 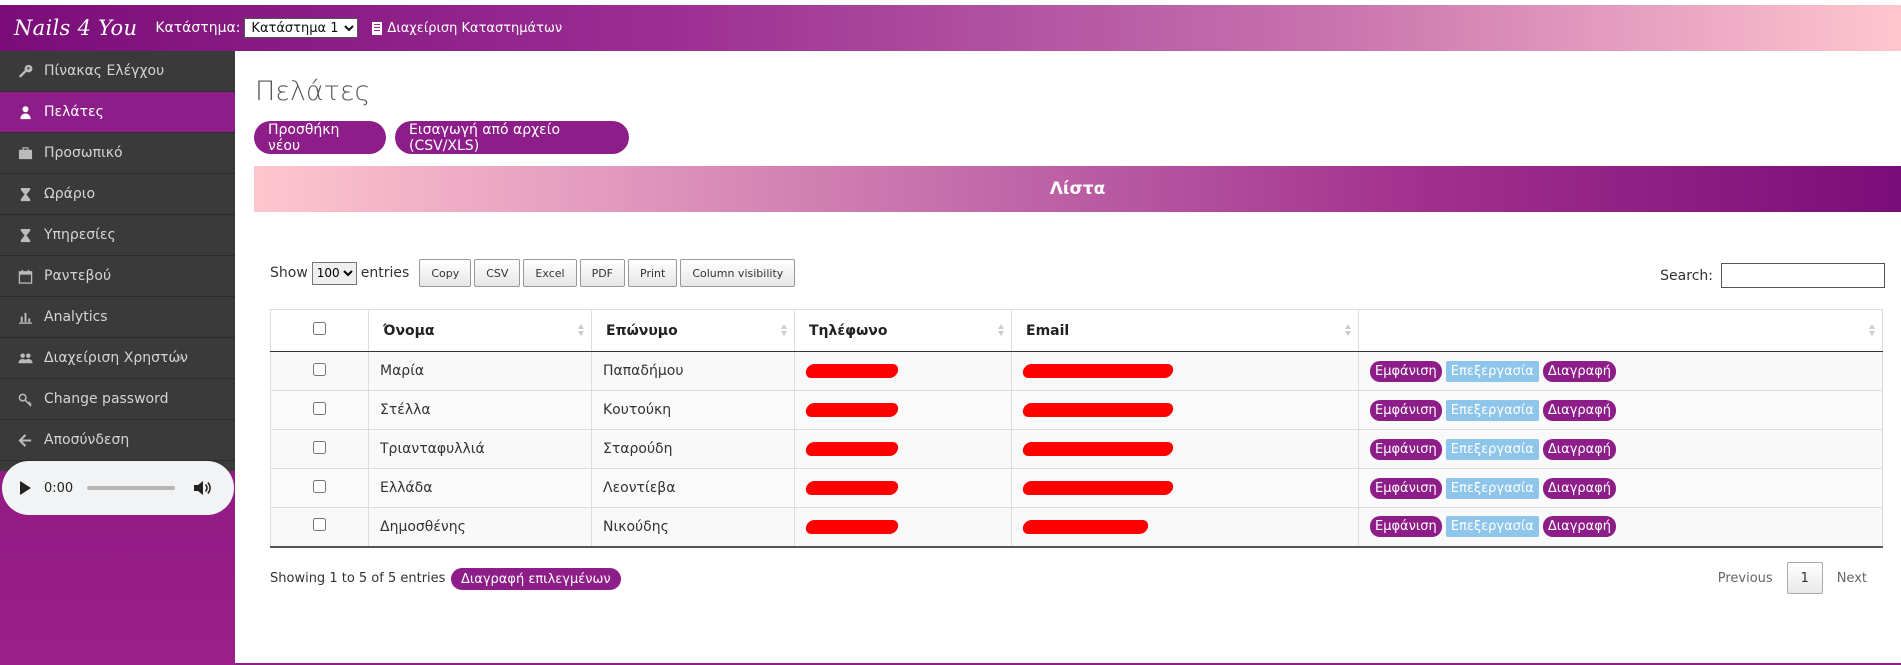 I want to click on add-new-button: Προσθήκη νέου, so click(x=320, y=137).